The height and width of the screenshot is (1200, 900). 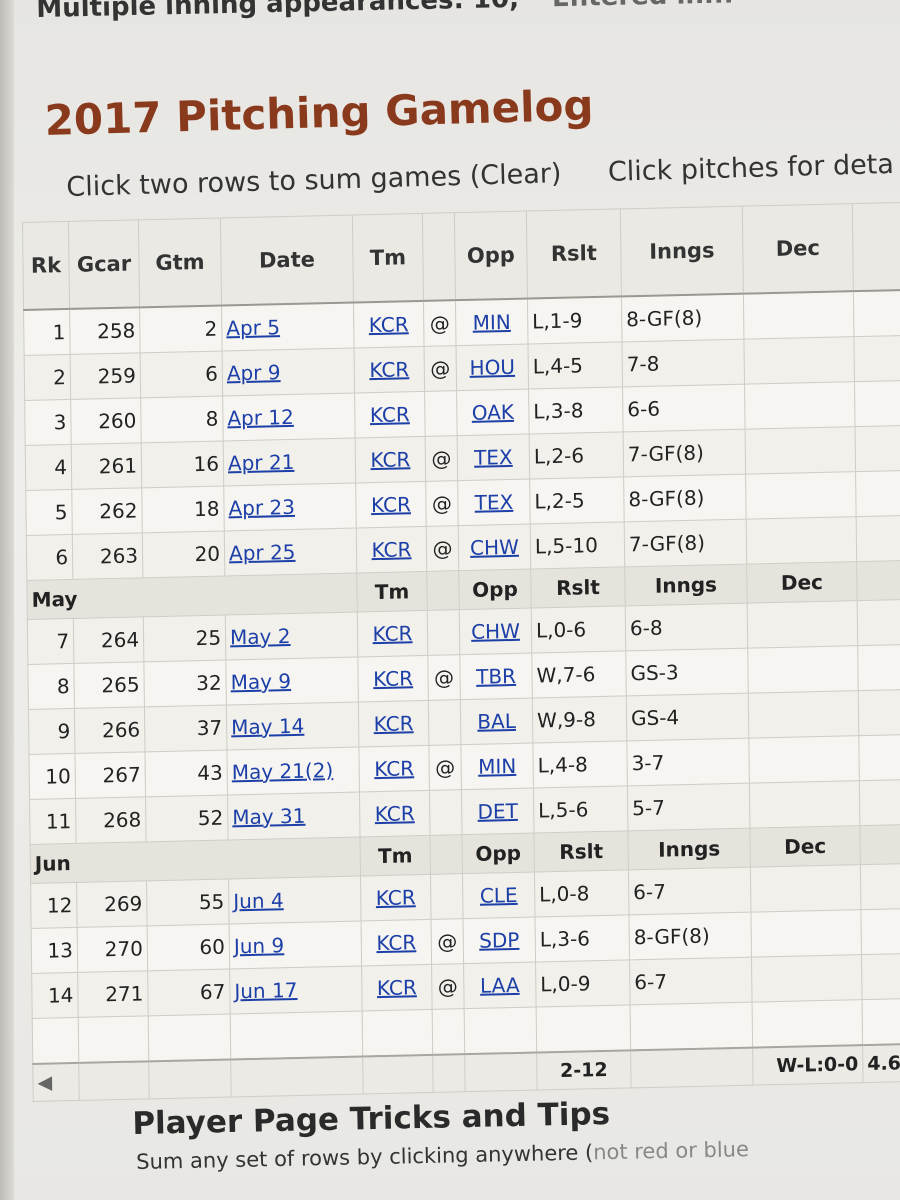 What do you see at coordinates (581, 851) in the screenshot?
I see `subheader-rslt: Rslt` at bounding box center [581, 851].